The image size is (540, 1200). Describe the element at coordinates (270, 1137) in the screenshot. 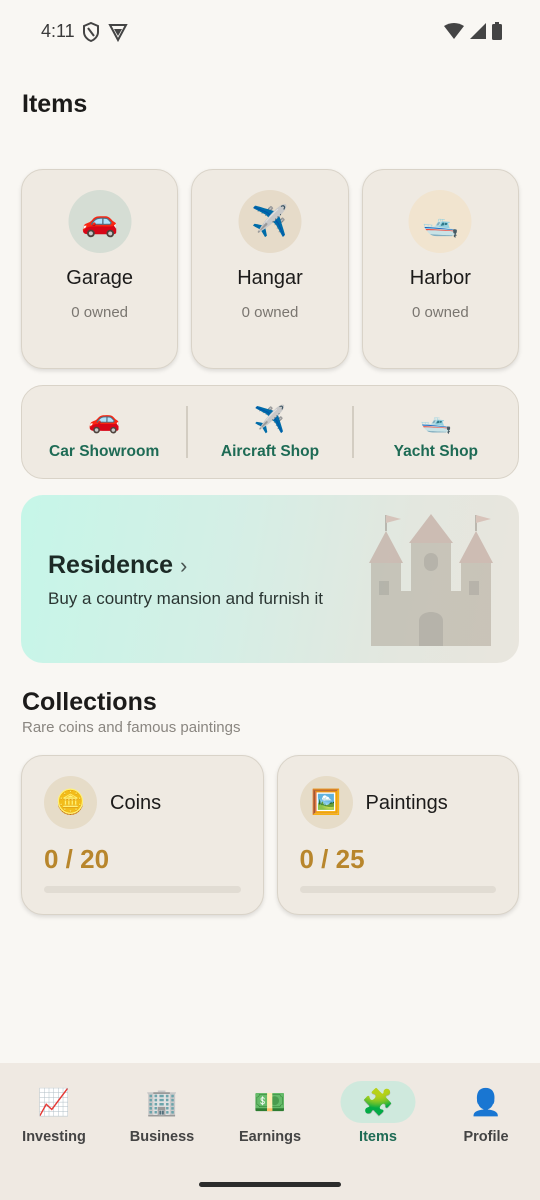

I see `nav-label: Earnings` at that location.